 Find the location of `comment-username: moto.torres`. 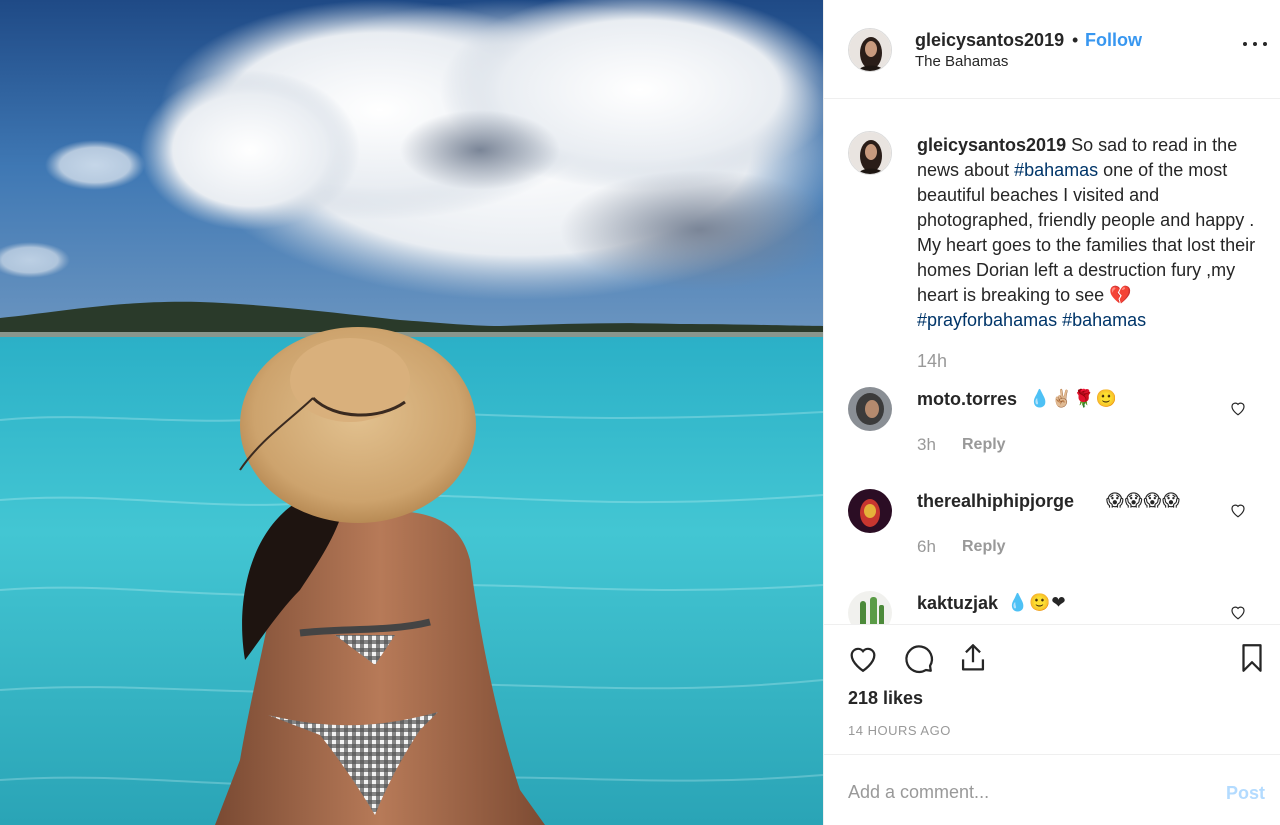

comment-username: moto.torres is located at coordinates (967, 399).